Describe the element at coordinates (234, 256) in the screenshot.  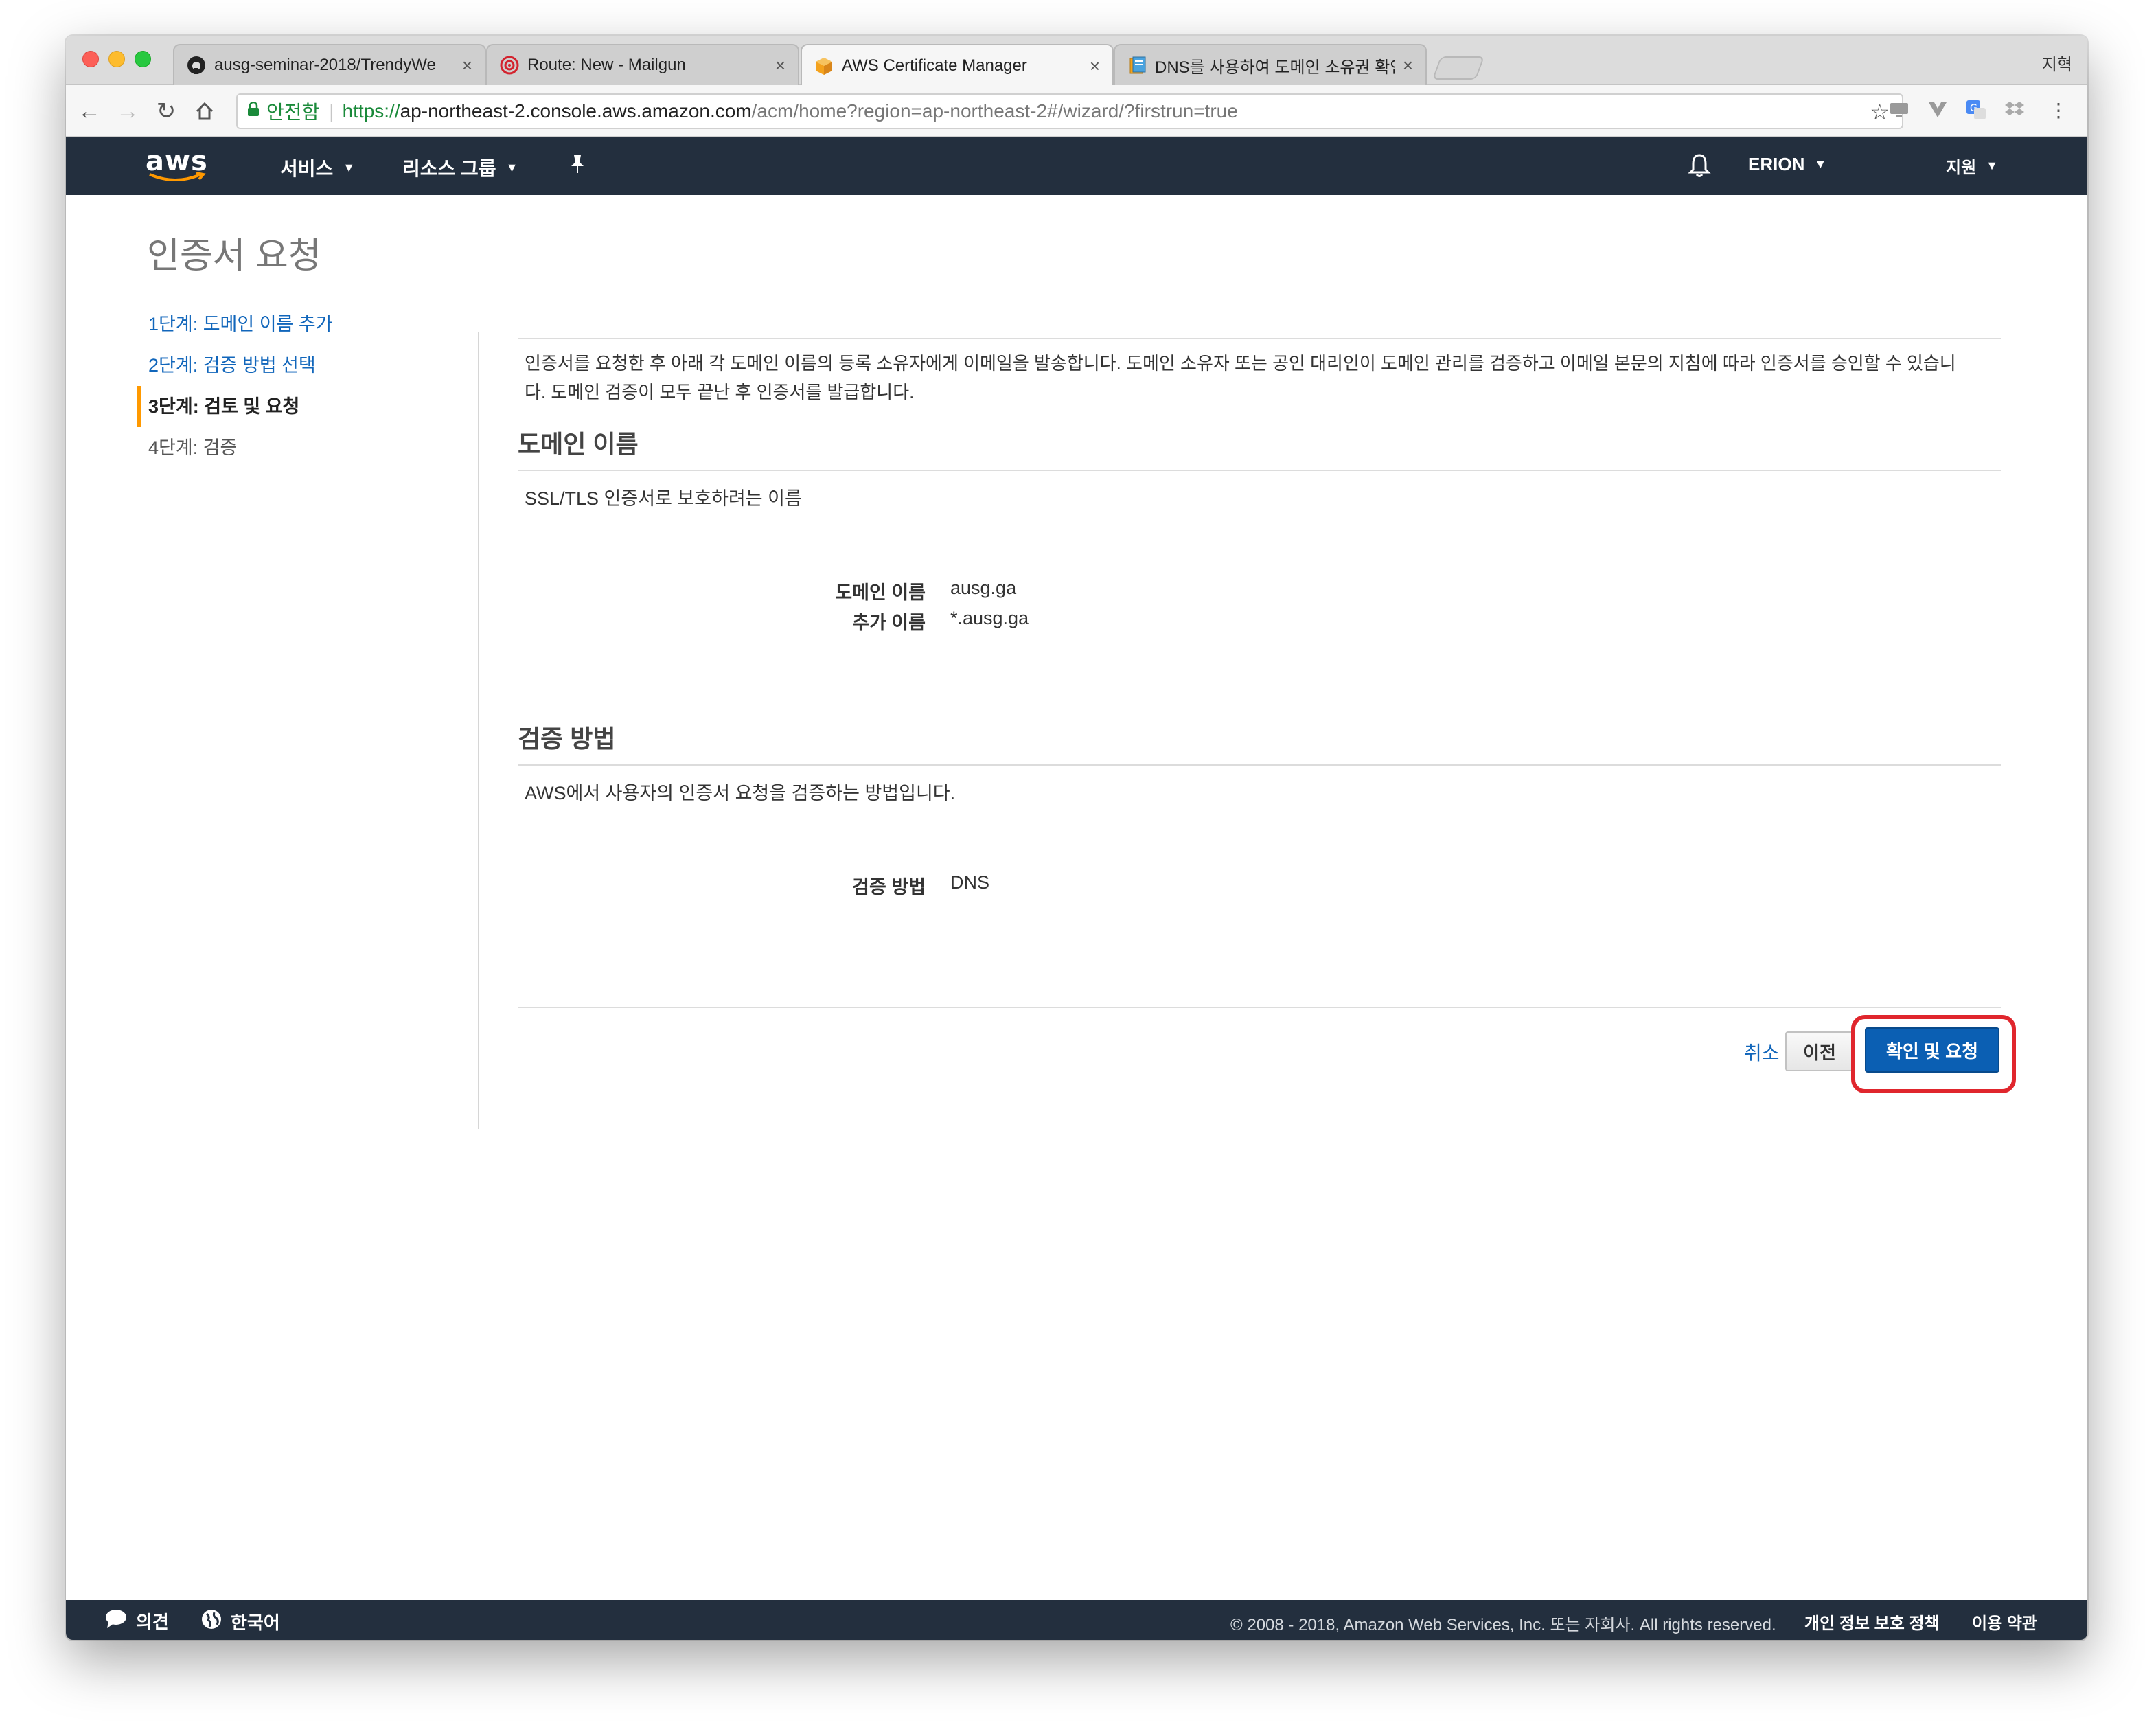
I see `page-title: 인증서 요청` at that location.